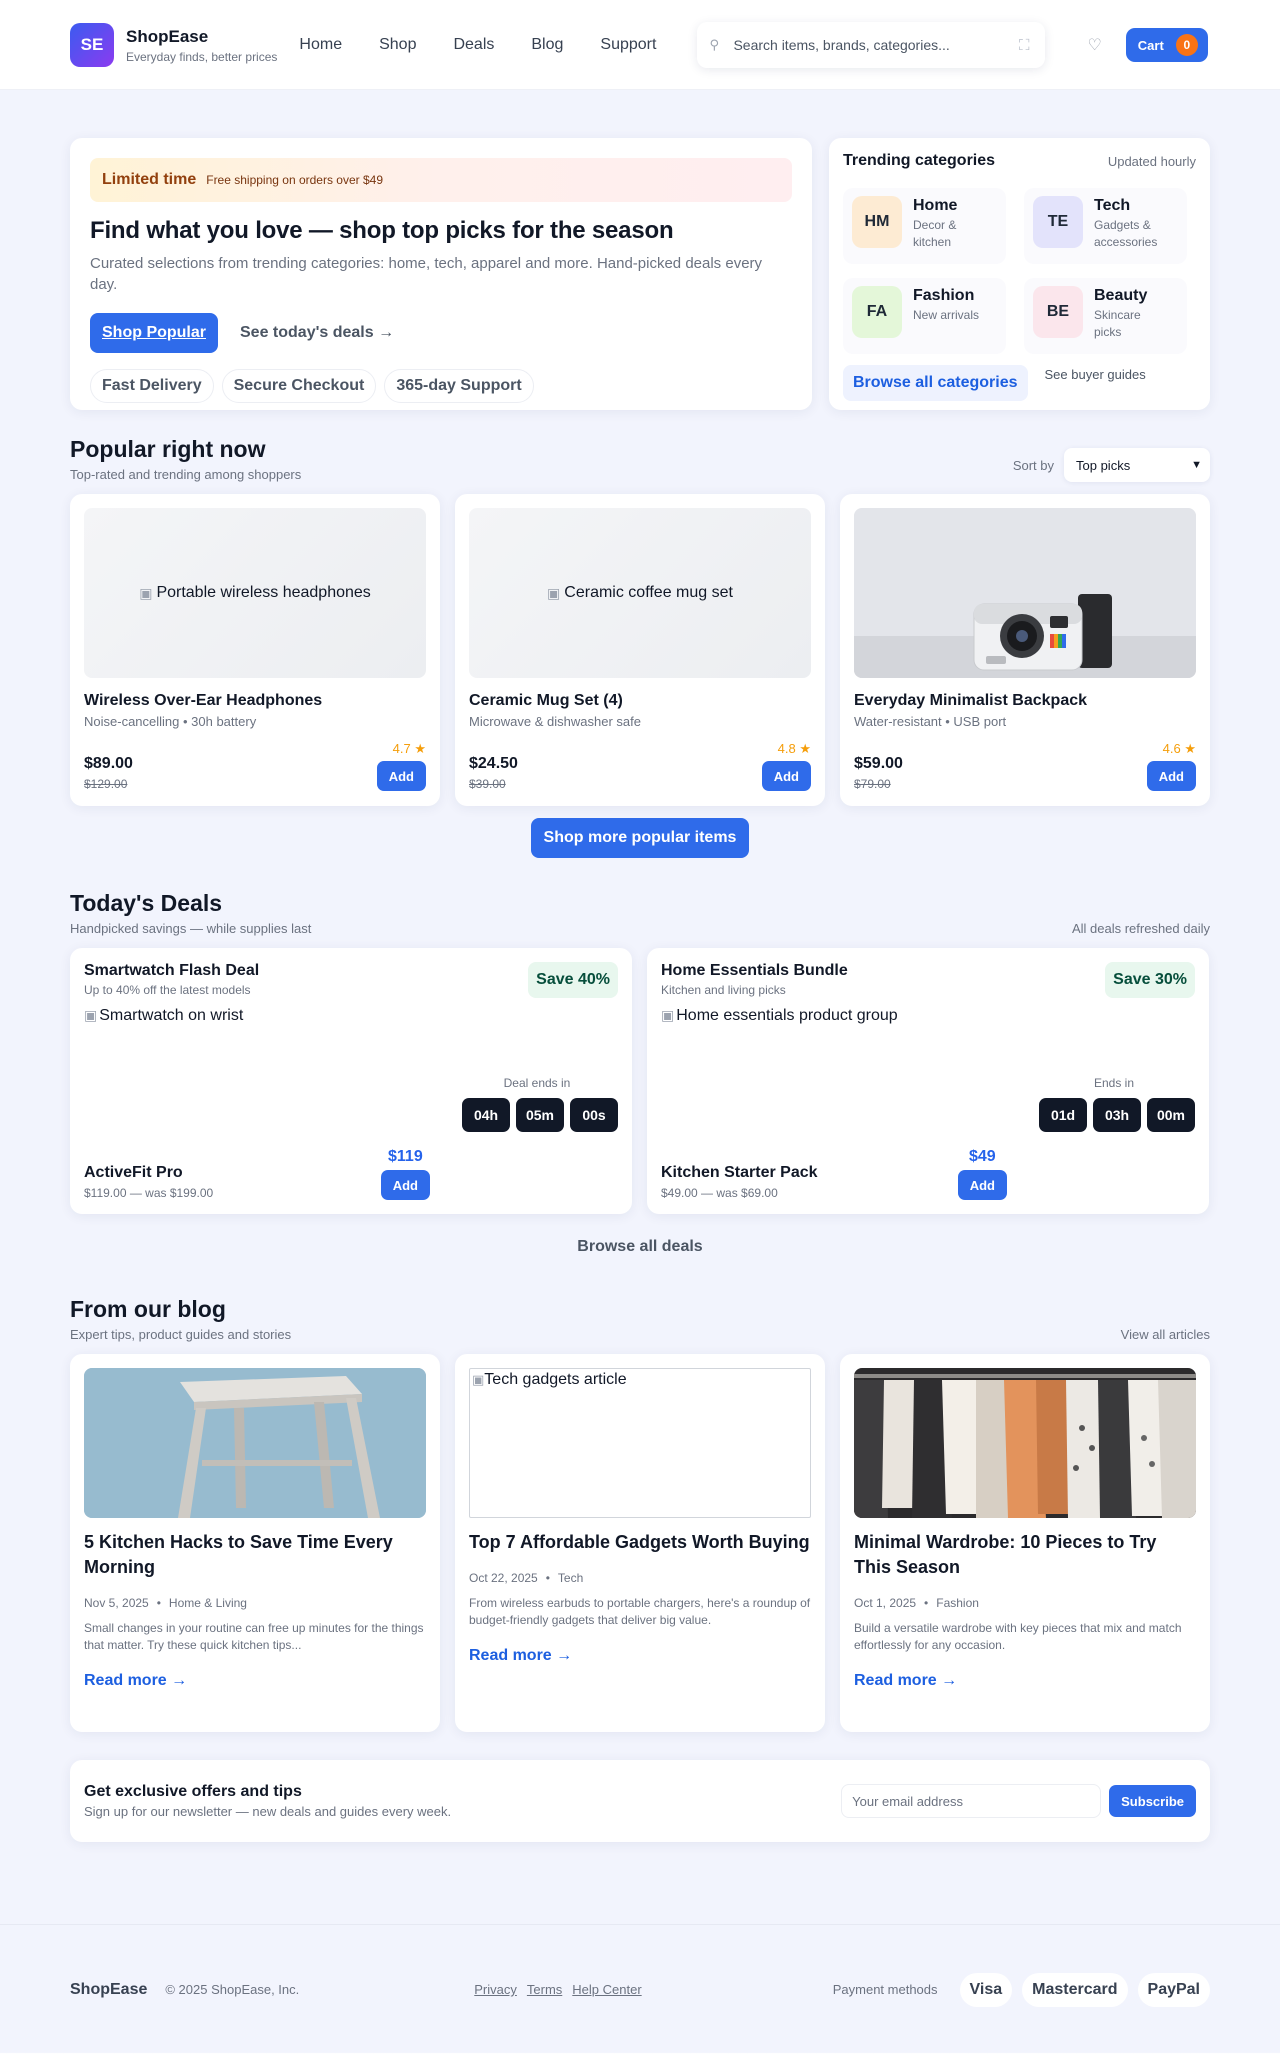 Image resolution: width=1280 pixels, height=2054 pixels. I want to click on category-desc: Skincare picks, so click(1117, 323).